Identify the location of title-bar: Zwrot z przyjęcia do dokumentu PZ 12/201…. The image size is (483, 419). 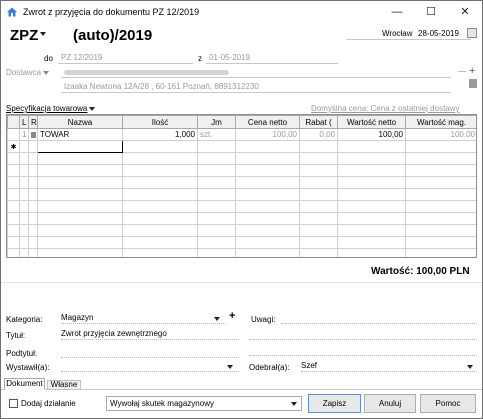
(241, 12).